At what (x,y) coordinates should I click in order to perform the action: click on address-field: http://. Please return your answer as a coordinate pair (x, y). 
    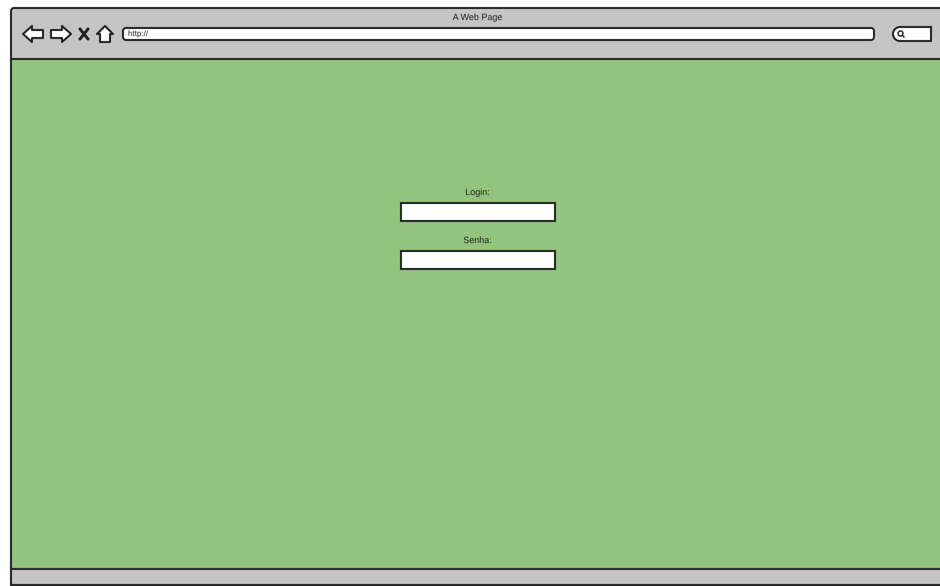
    Looking at the image, I should click on (498, 34).